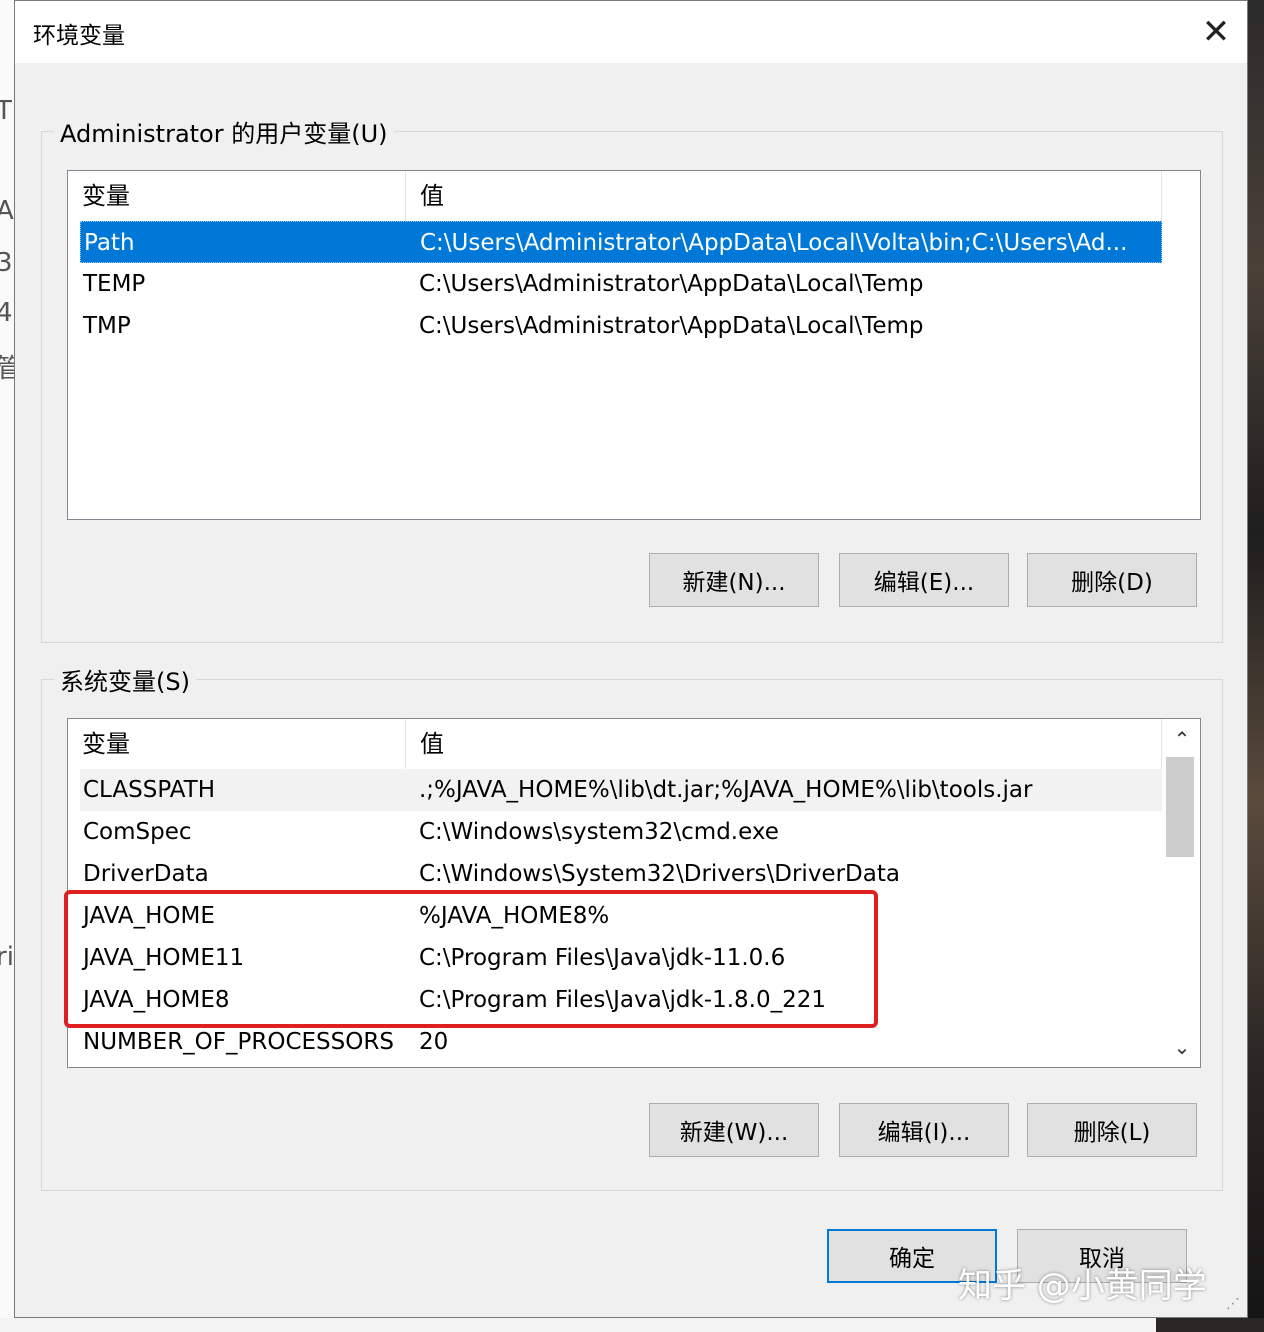 The image size is (1264, 1332). Describe the element at coordinates (1180, 807) in the screenshot. I see `scroll-thumb` at that location.